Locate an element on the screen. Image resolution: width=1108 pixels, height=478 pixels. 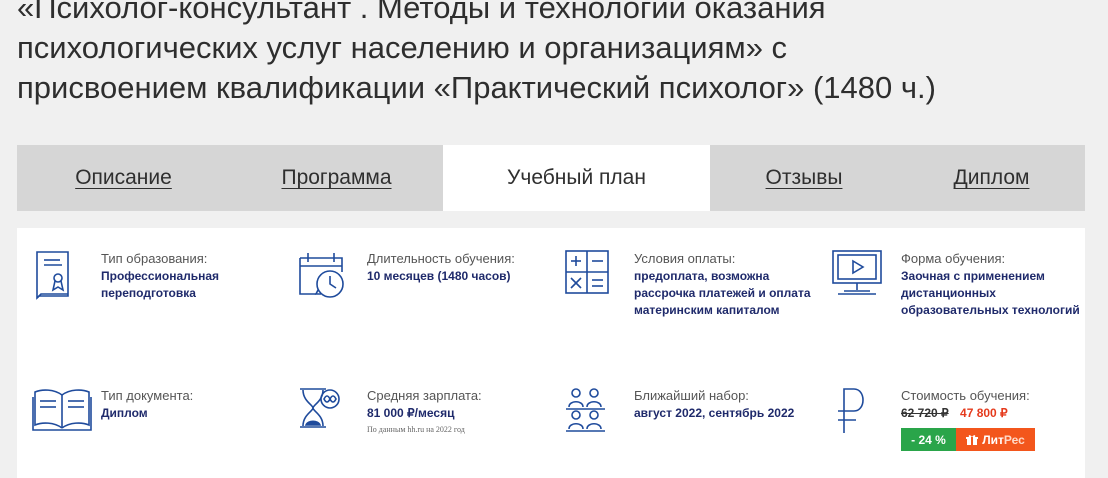
tab-reviews: Отзывы is located at coordinates (804, 178).